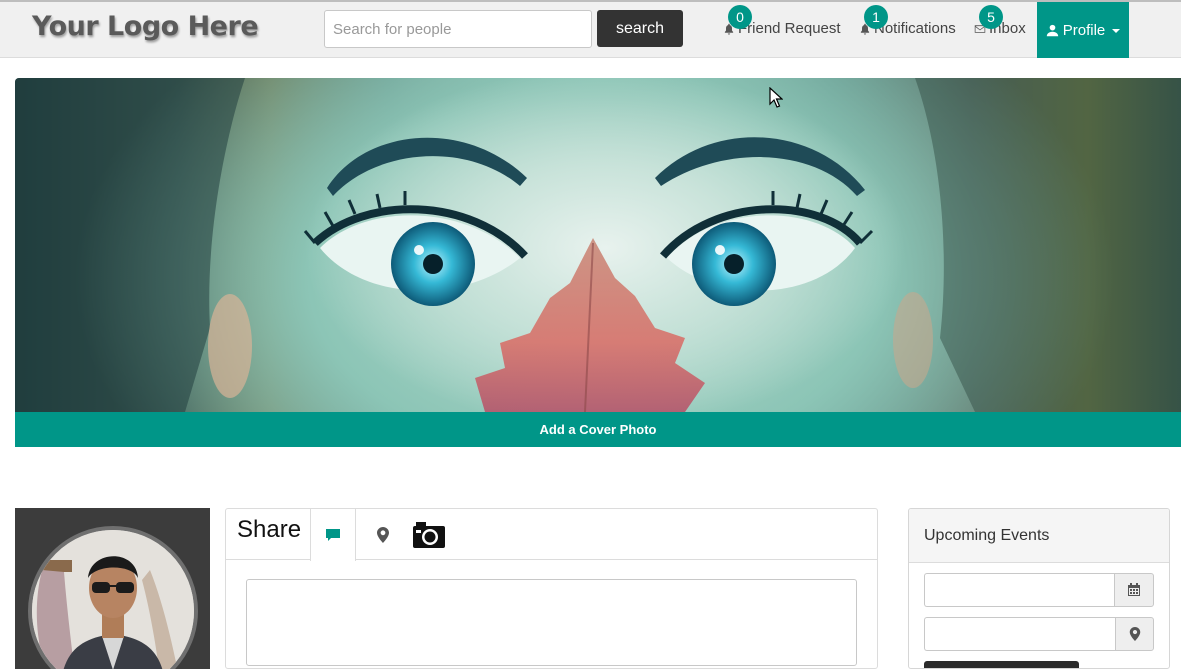 The height and width of the screenshot is (669, 1181). I want to click on comment-icon, so click(333, 535).